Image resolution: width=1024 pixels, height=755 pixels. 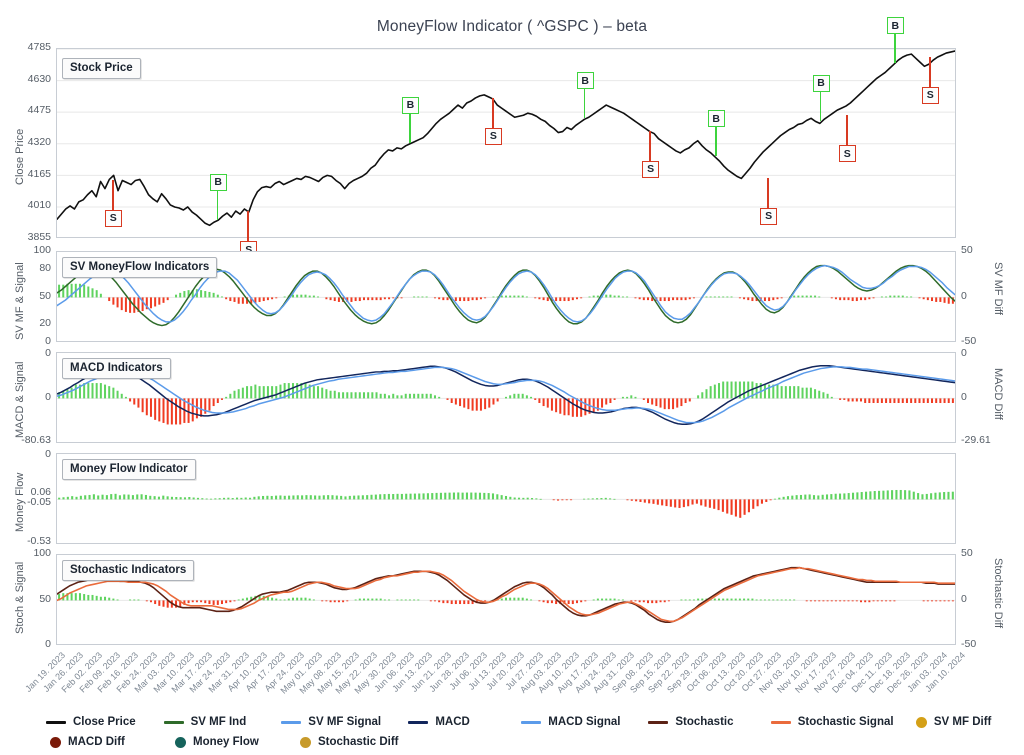 What do you see at coordinates (39, 47) in the screenshot?
I see `ytick-label: 4785` at bounding box center [39, 47].